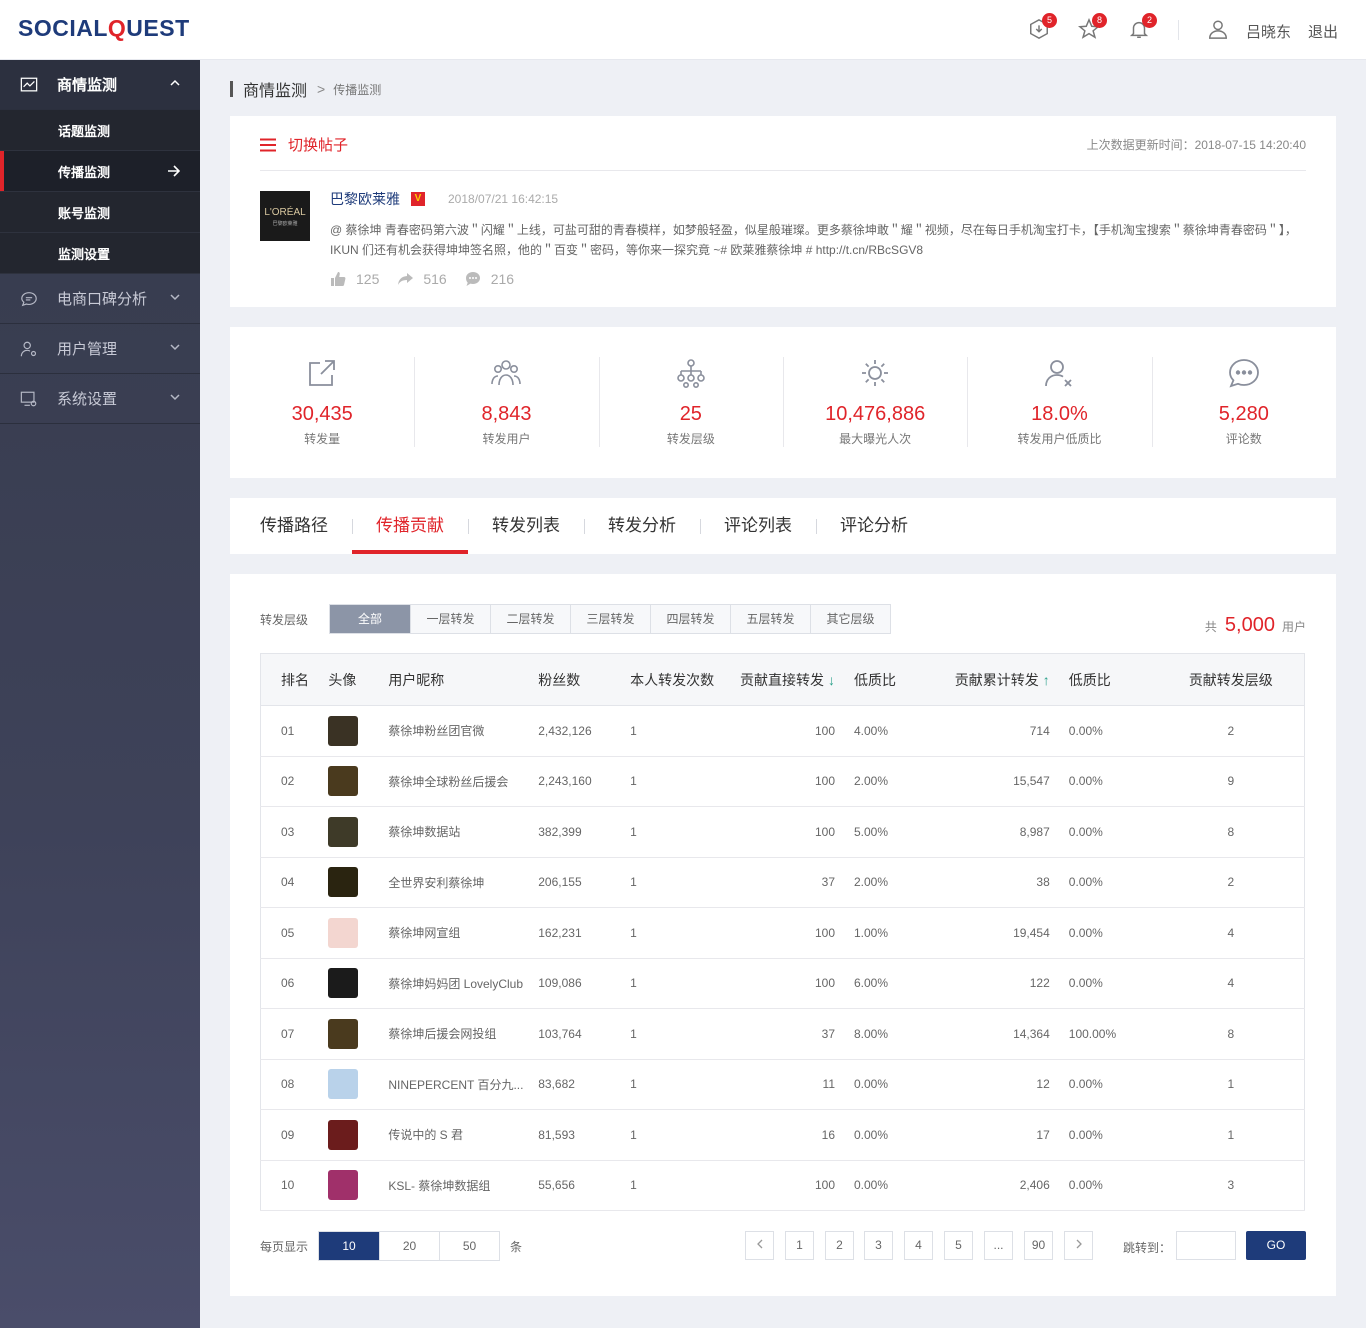  I want to click on filter-level-other: 其它层级, so click(850, 619).